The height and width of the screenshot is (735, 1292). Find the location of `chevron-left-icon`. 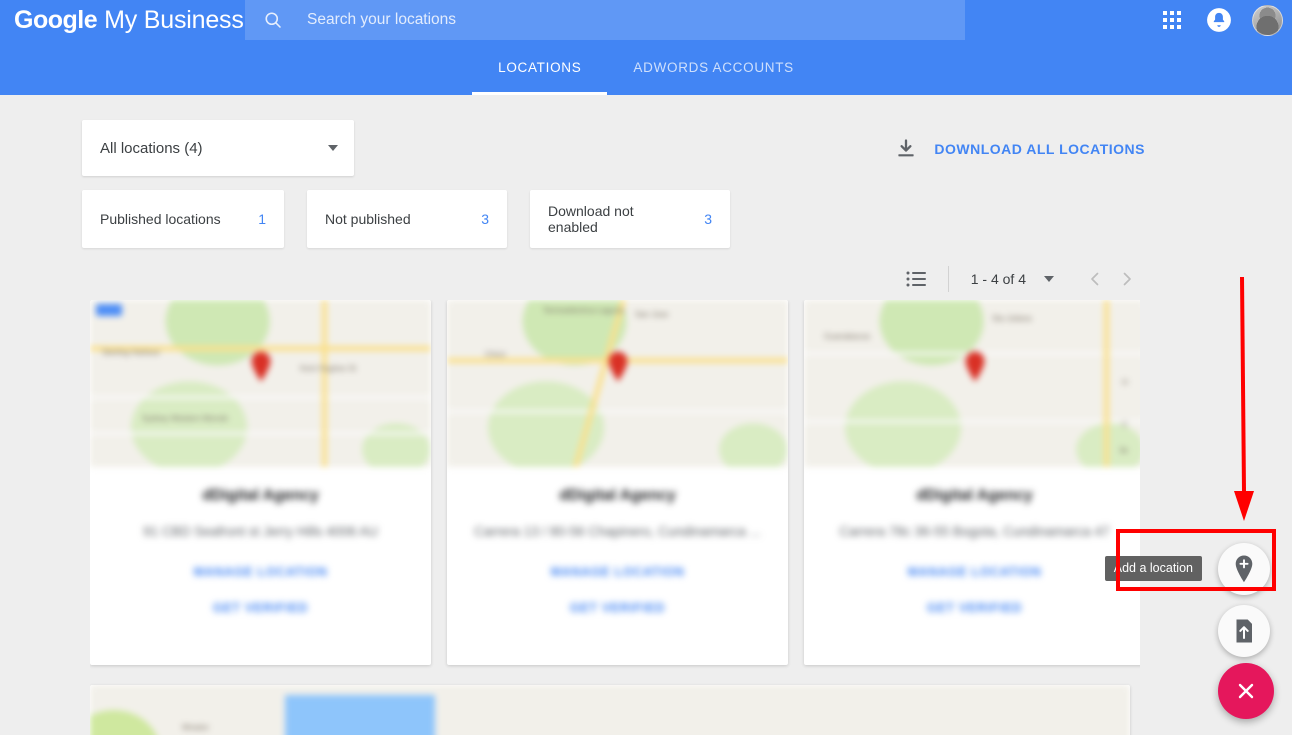

chevron-left-icon is located at coordinates (1095, 279).